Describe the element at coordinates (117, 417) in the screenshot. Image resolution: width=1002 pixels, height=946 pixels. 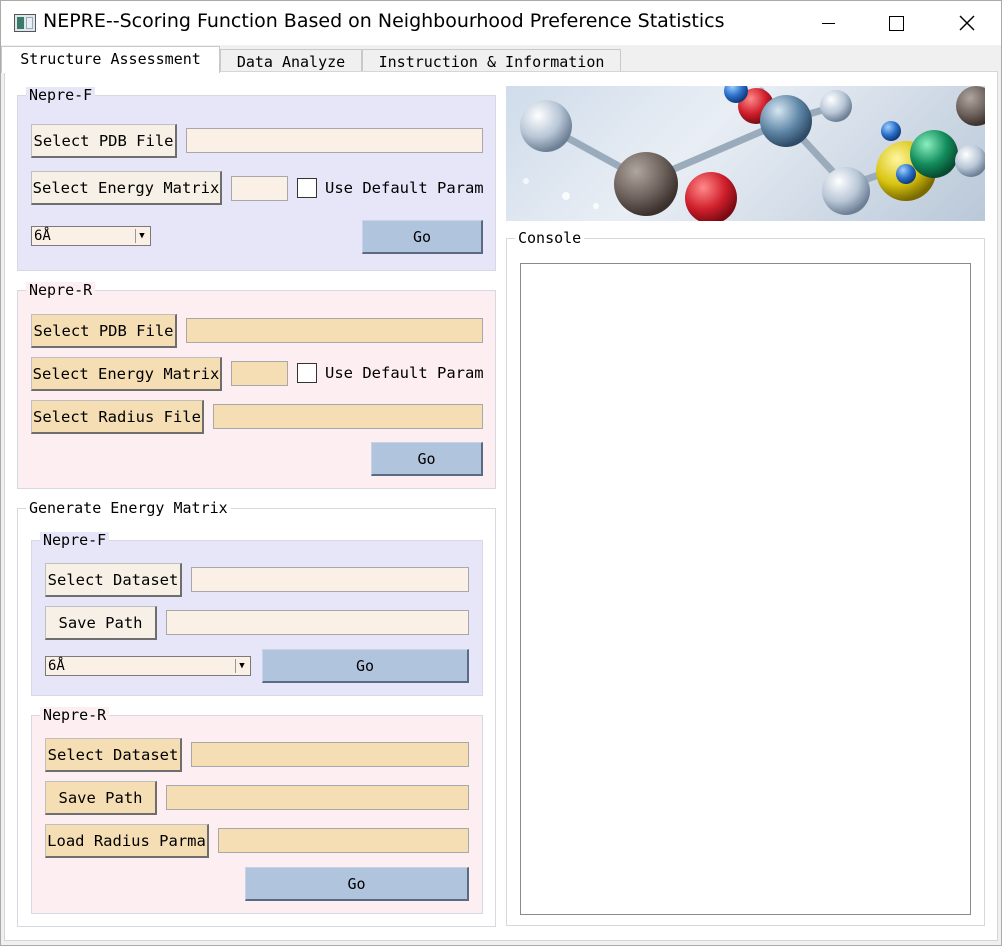
I see `nepre-r-select-radius-button: Select Radius File` at that location.